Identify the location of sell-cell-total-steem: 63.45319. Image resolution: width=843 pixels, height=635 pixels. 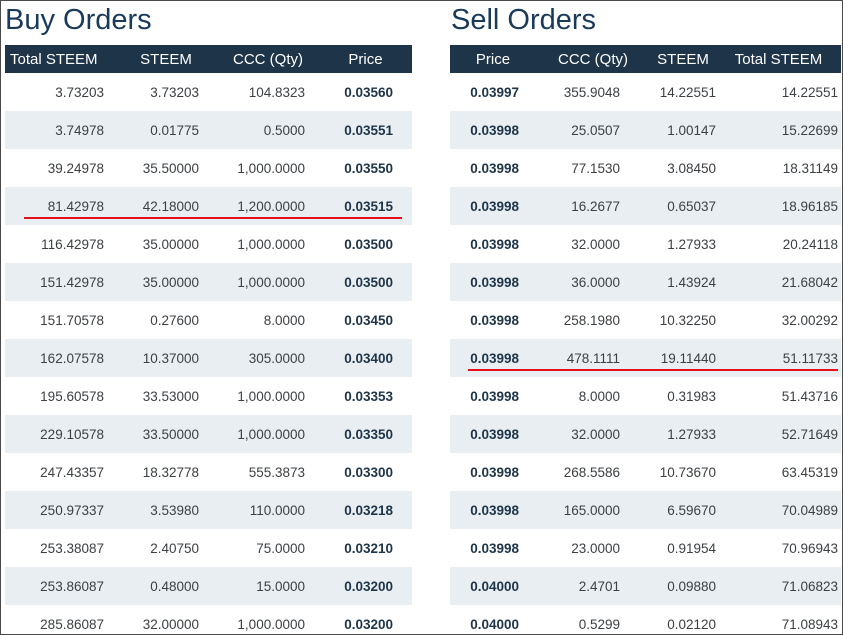
(809, 472).